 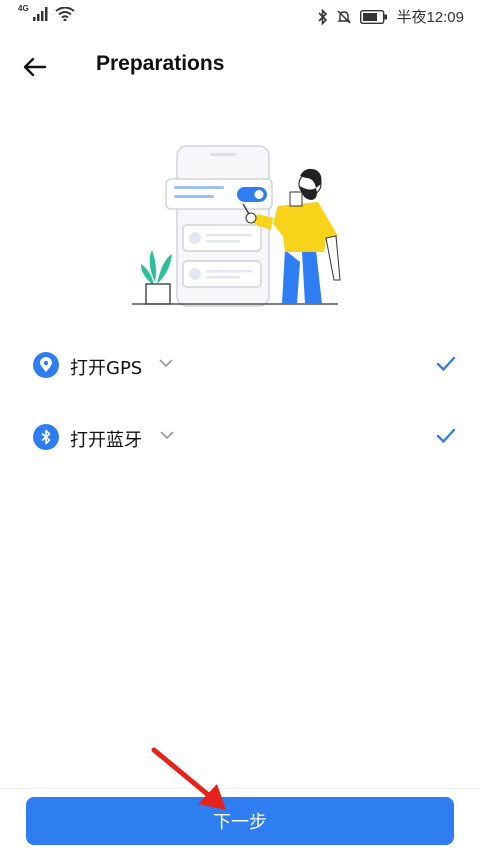 I want to click on header: Preparations, so click(x=240, y=66).